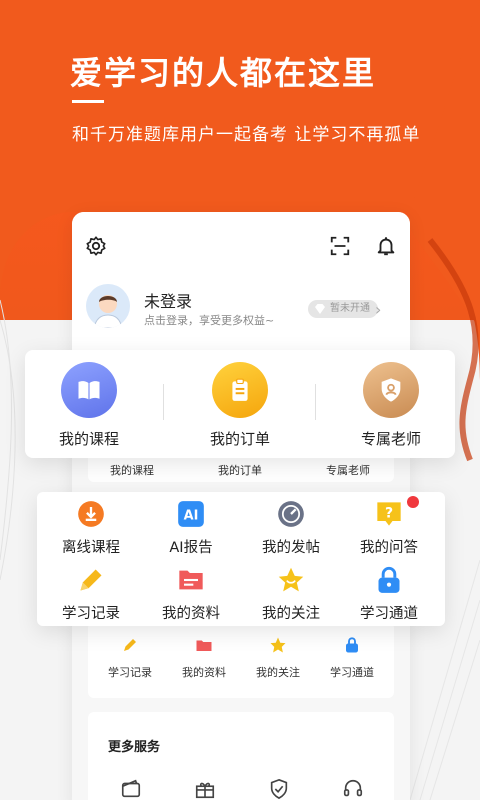  I want to click on profile-header: 未登录 点击登录，享受更多权益~ 暂未开通 ›, so click(241, 287).